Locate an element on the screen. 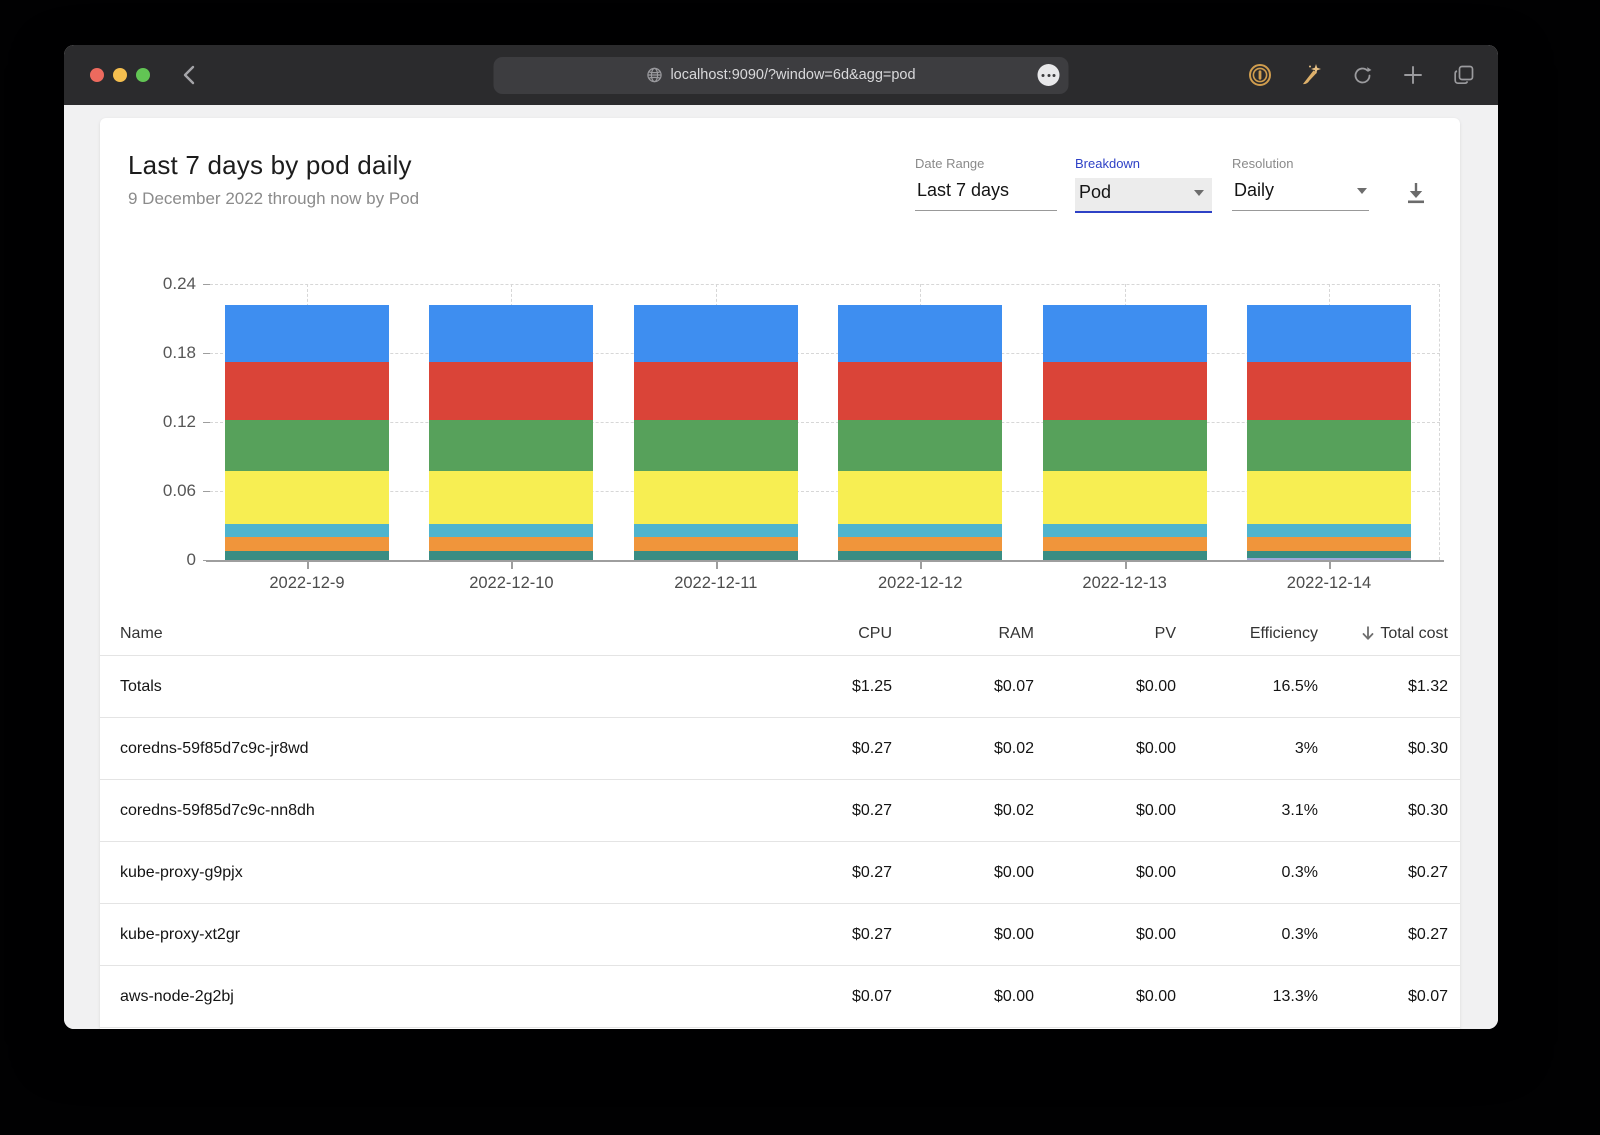 Image resolution: width=1600 pixels, height=1135 pixels. zoom-window-button is located at coordinates (143, 75).